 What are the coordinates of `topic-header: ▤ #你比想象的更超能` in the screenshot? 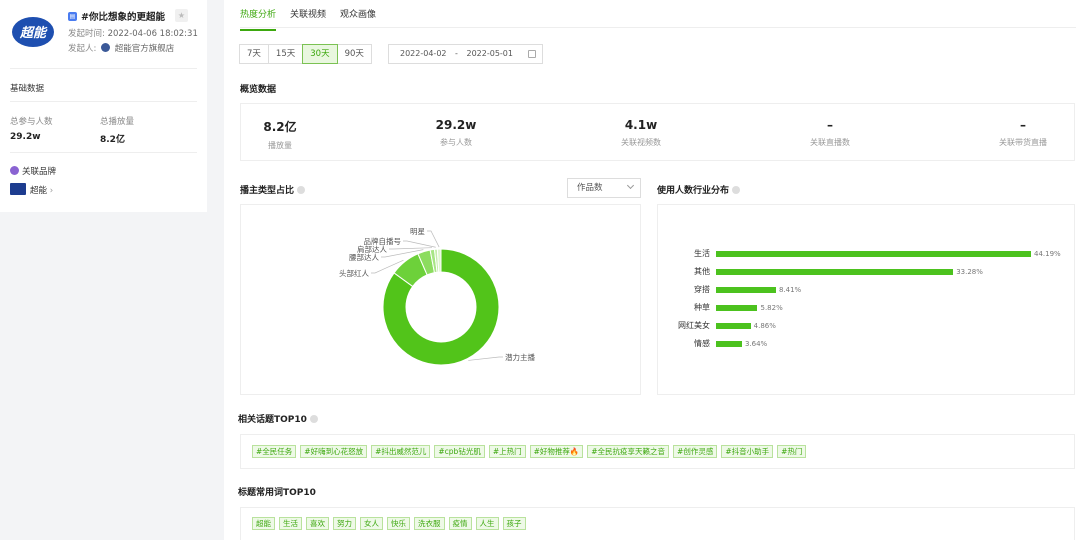 It's located at (116, 16).